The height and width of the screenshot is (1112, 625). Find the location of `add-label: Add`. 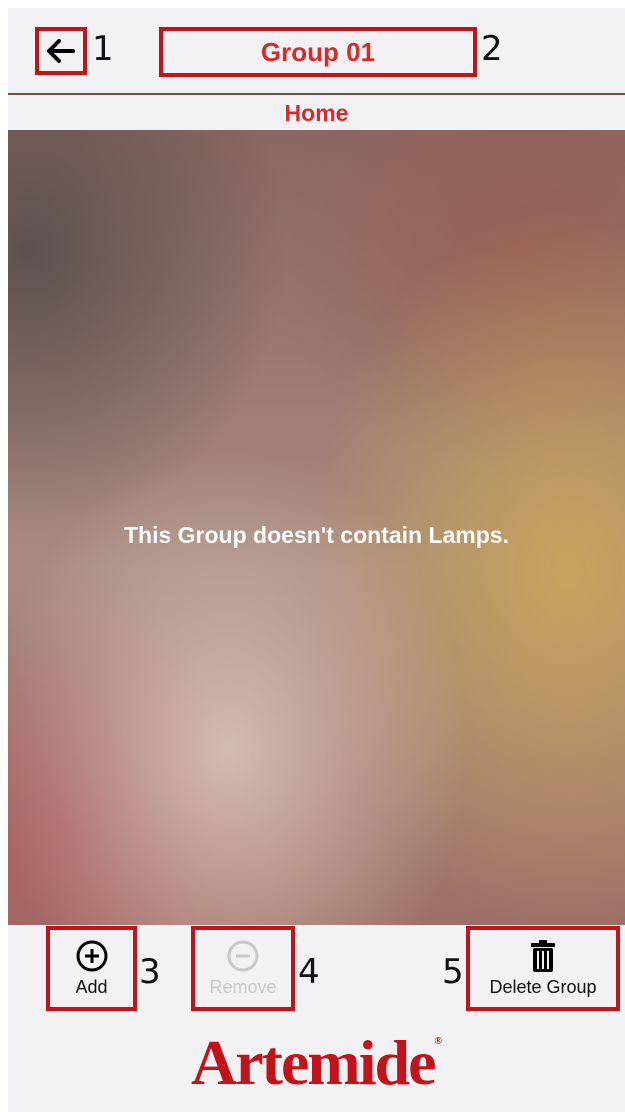

add-label: Add is located at coordinates (91, 987).